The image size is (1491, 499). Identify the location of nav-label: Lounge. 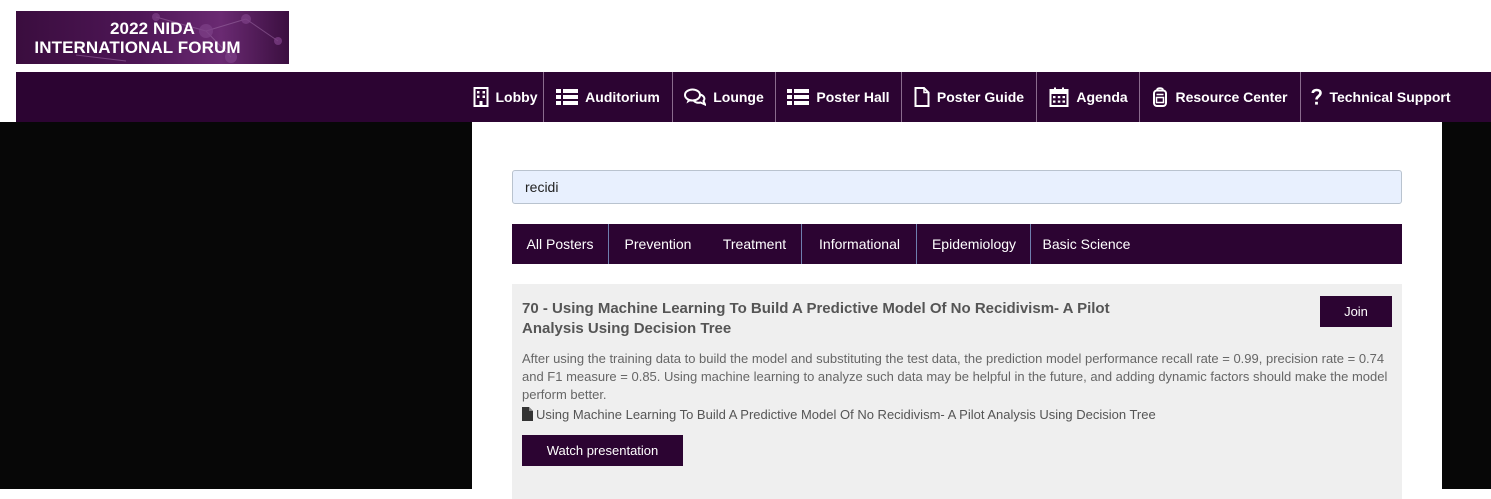
(738, 97).